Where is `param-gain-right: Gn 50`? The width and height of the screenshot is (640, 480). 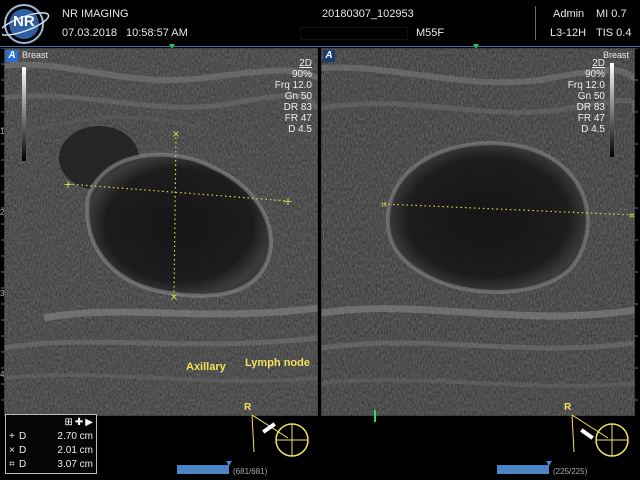 param-gain-right: Gn 50 is located at coordinates (591, 96).